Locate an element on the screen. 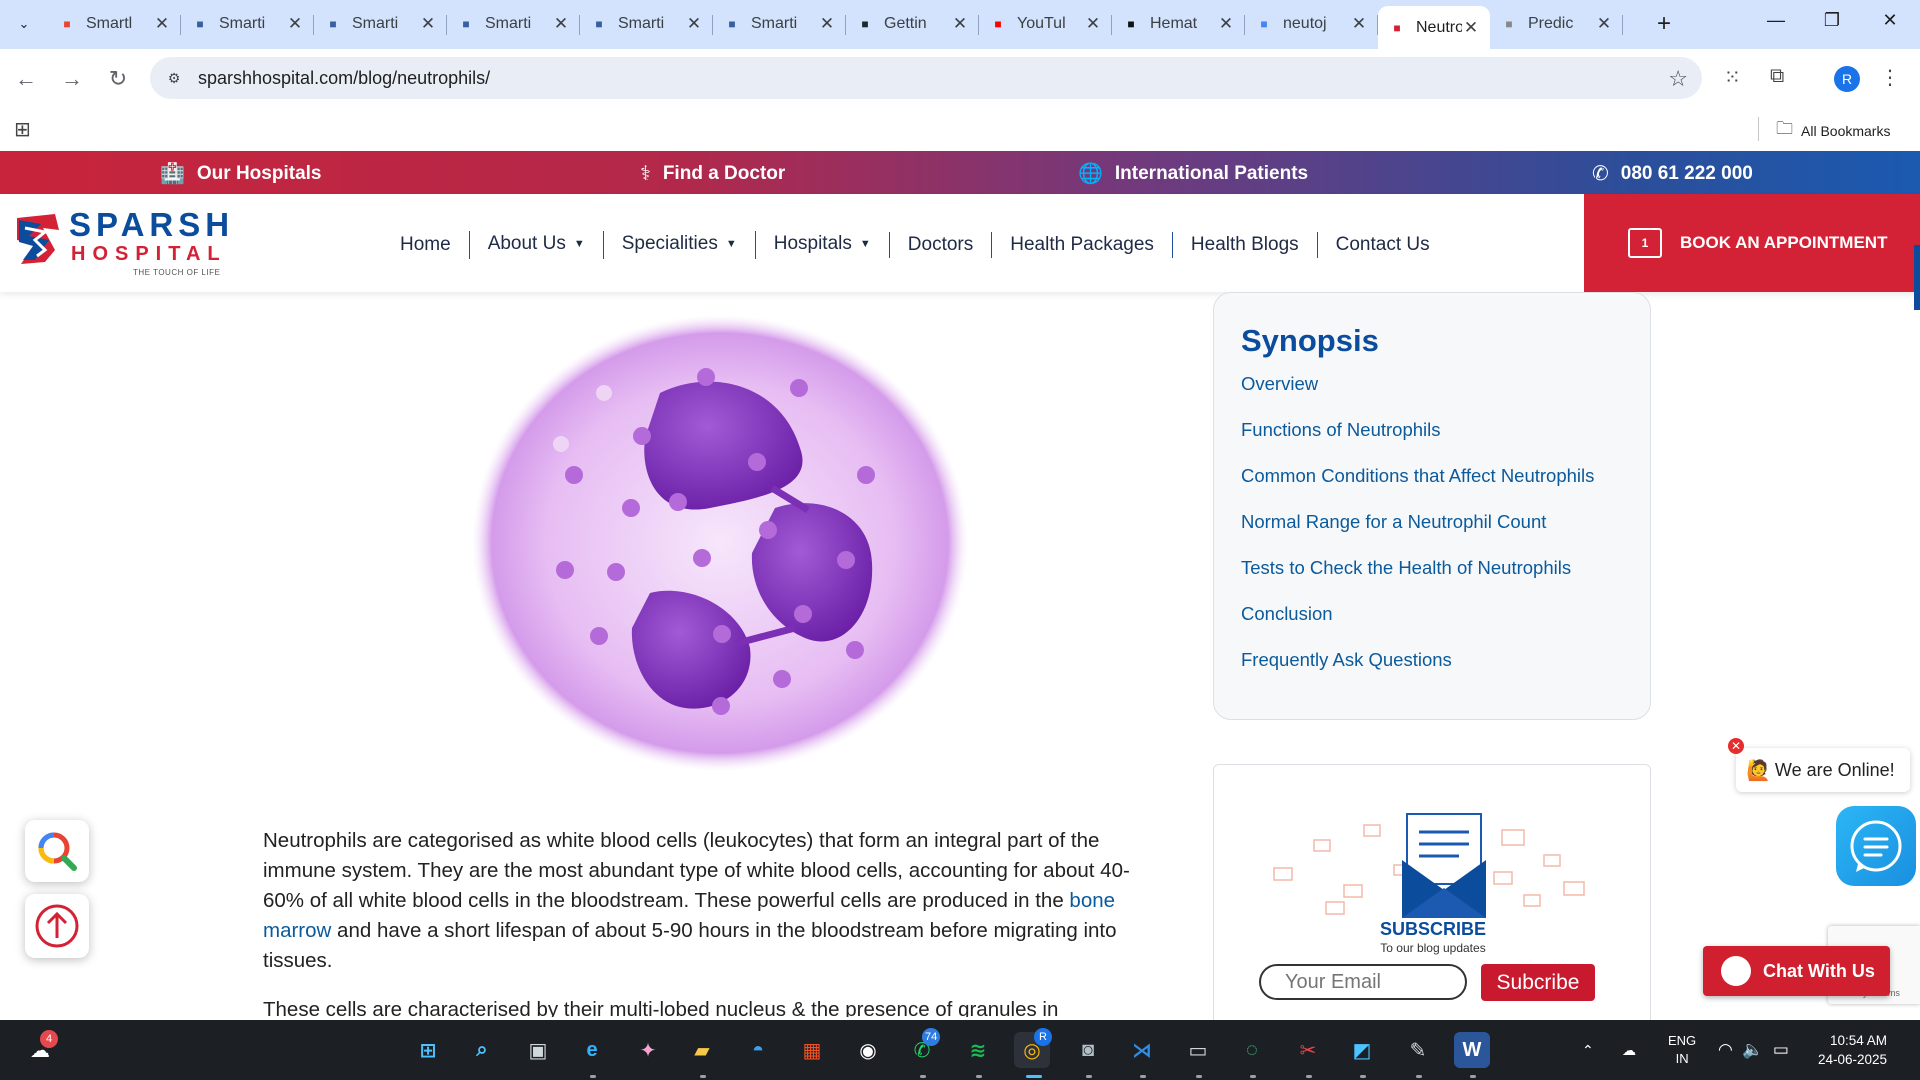 Image resolution: width=1920 pixels, height=1080 pixels. all-bookmarks-button: 🗀 All Bookmarks is located at coordinates (1833, 130).